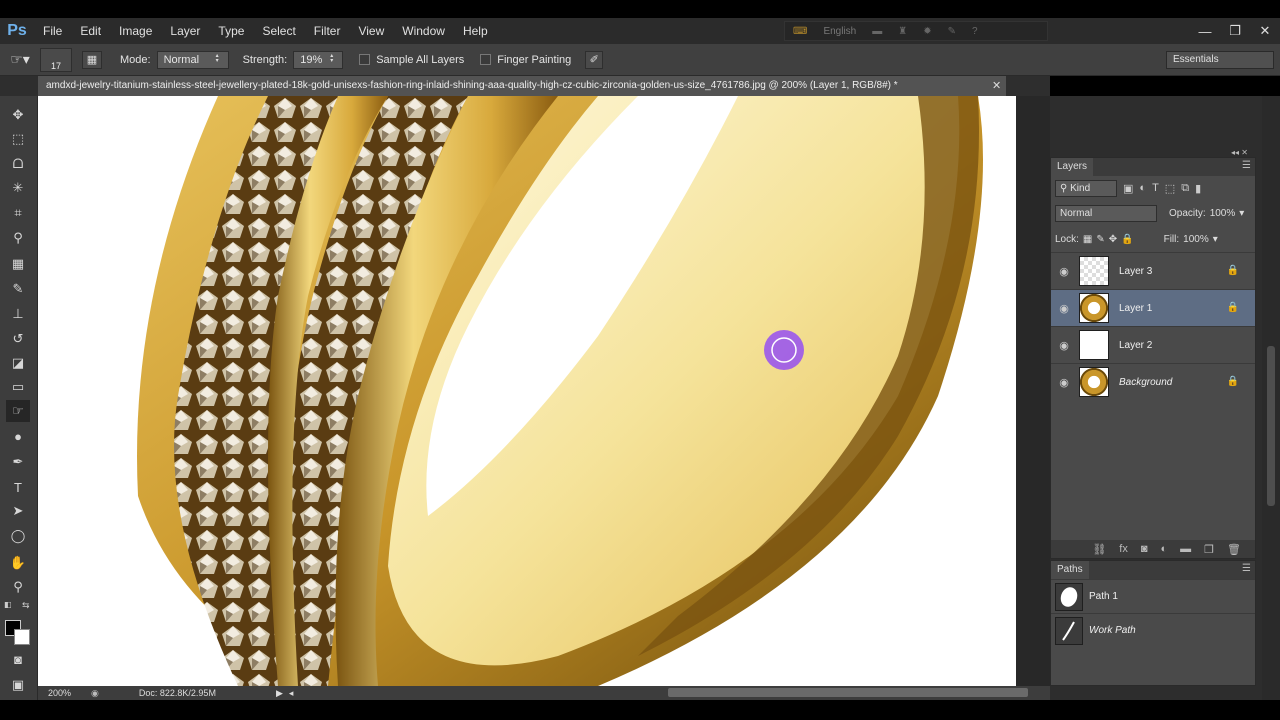 This screenshot has width=1280, height=720. What do you see at coordinates (327, 31) in the screenshot?
I see `menu-filter: Filter` at bounding box center [327, 31].